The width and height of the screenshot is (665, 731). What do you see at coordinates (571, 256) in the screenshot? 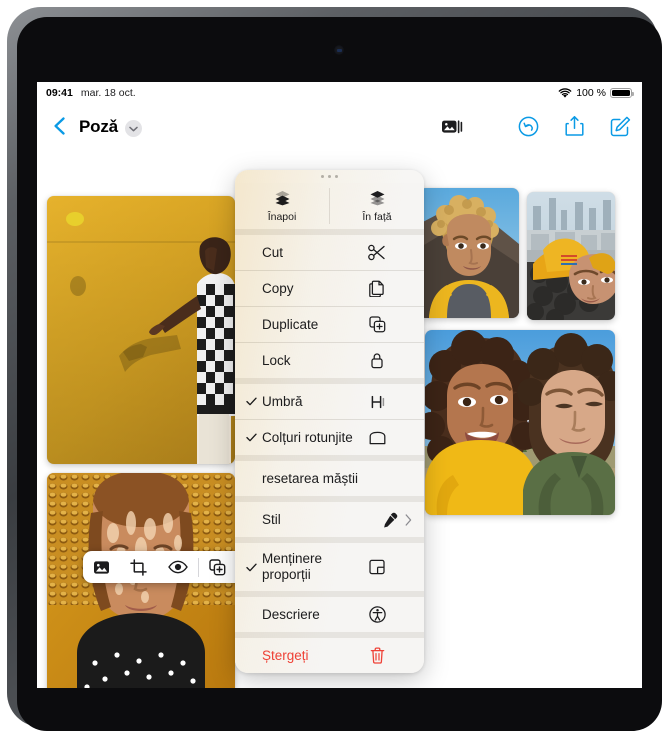
I see `photo-yellow-coat` at bounding box center [571, 256].